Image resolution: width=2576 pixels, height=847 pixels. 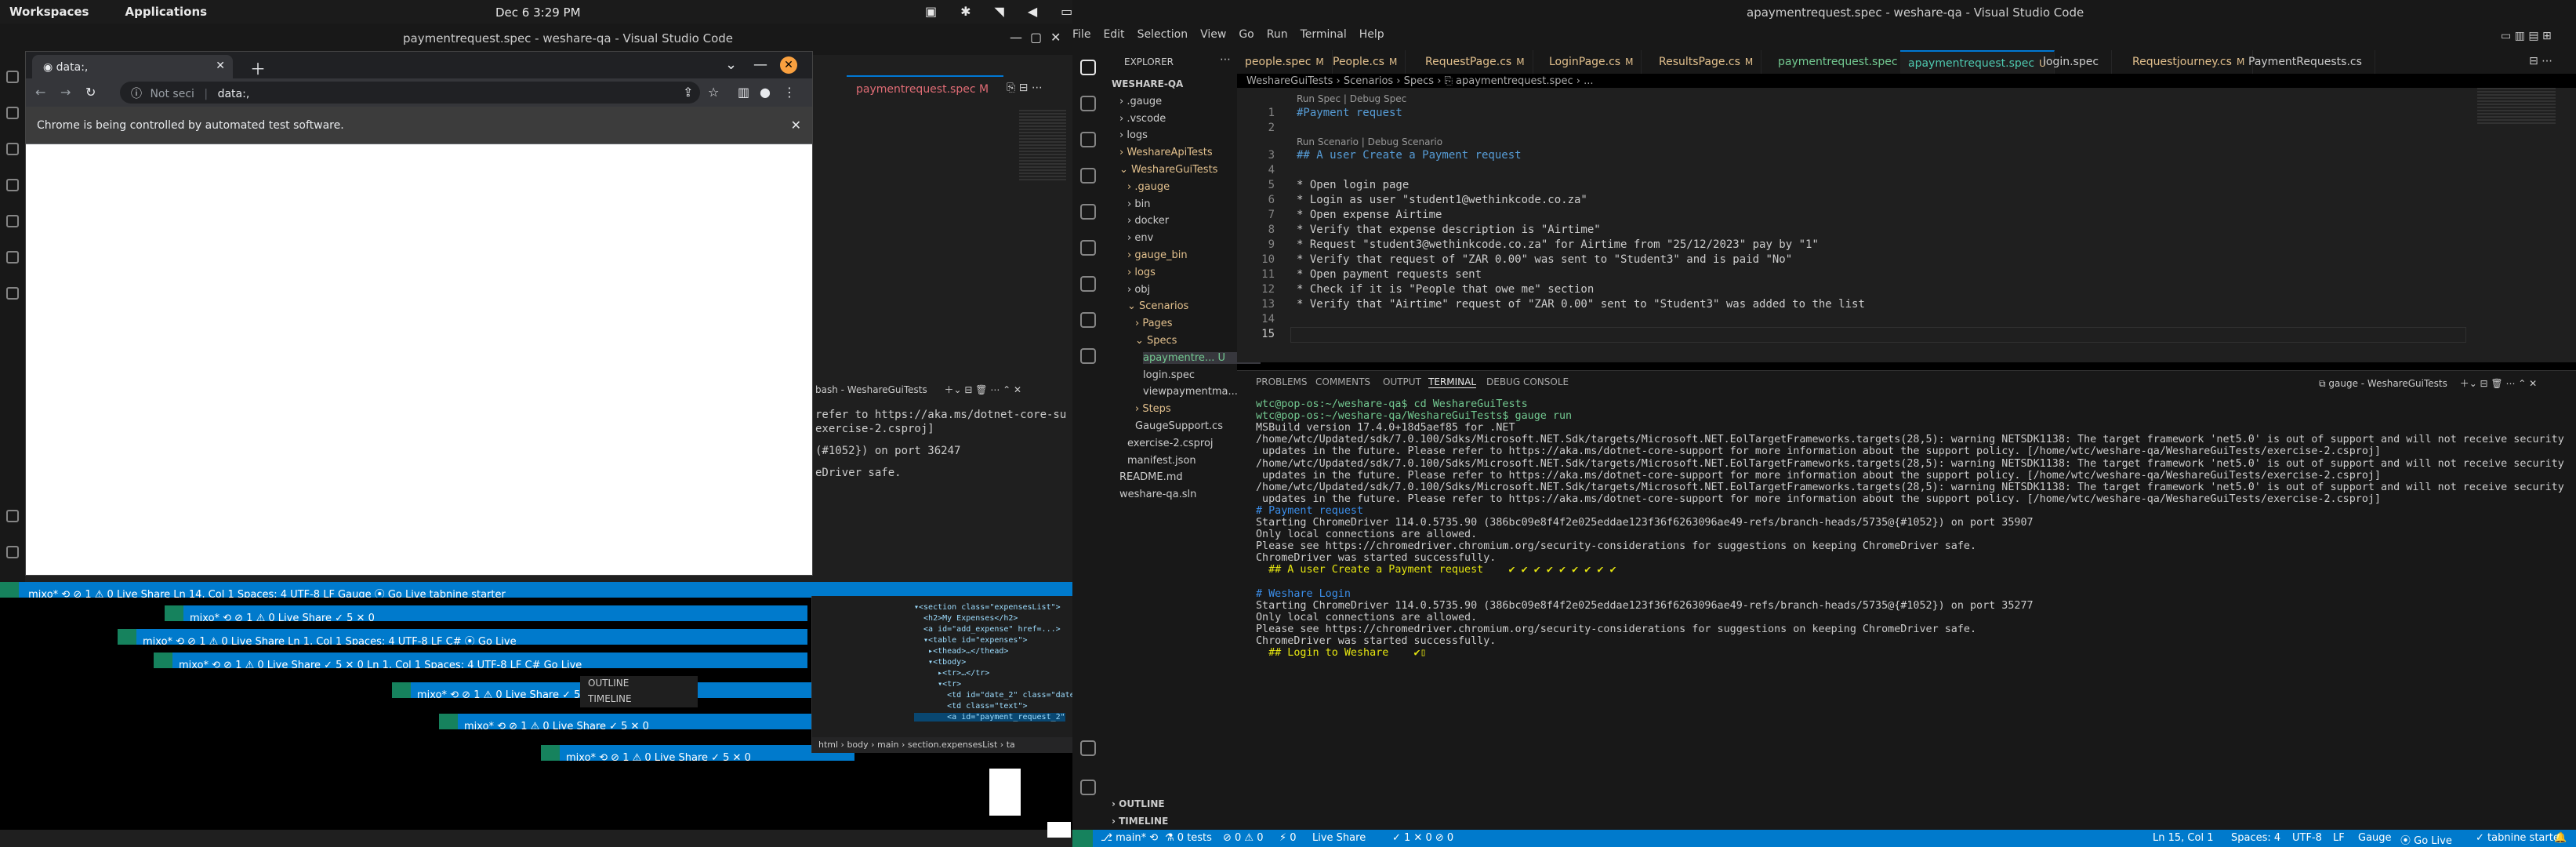 I want to click on tree-item: › .vscode, so click(x=1143, y=119).